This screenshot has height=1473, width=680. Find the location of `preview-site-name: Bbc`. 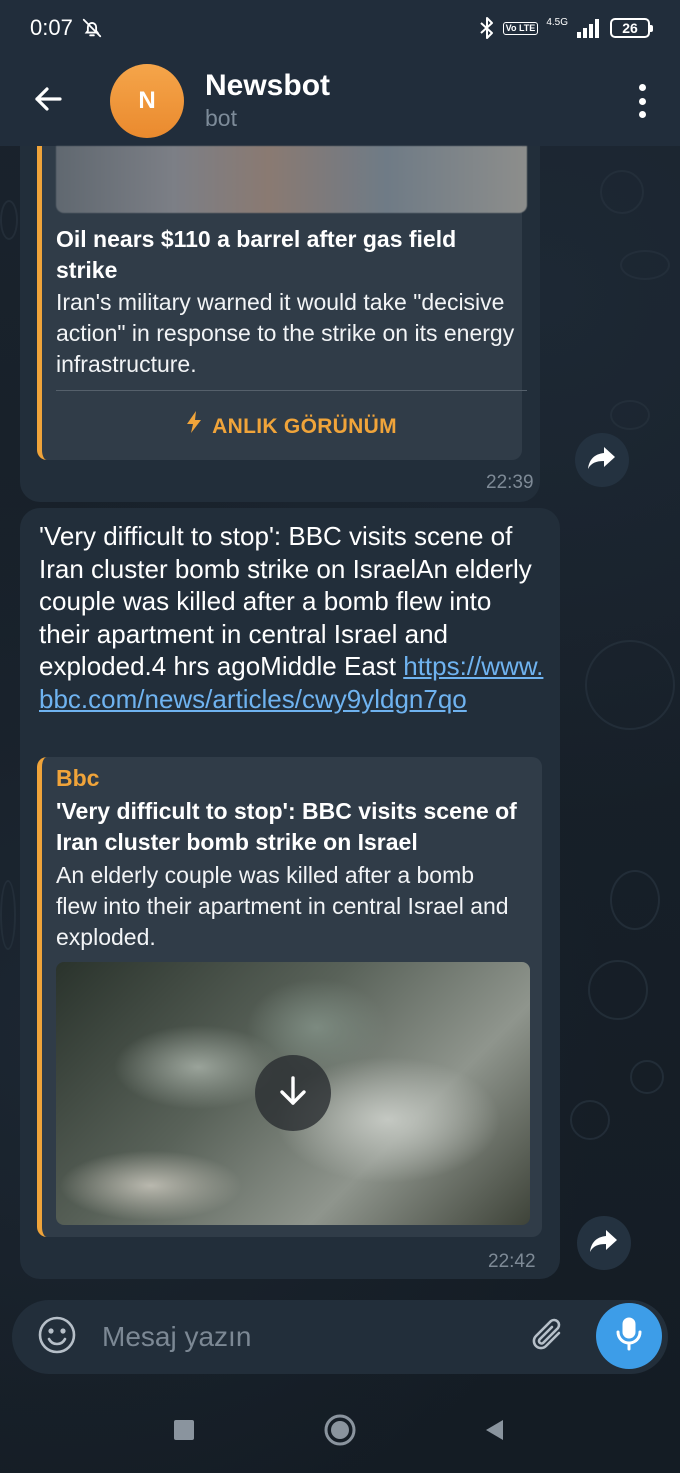

preview-site-name: Bbc is located at coordinates (78, 778).